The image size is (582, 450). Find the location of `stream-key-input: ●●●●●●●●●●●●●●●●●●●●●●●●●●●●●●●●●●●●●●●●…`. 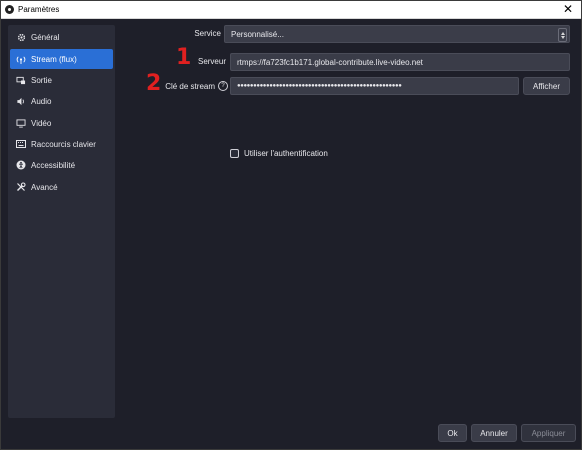

stream-key-input: ●●●●●●●●●●●●●●●●●●●●●●●●●●●●●●●●●●●●●●●●… is located at coordinates (374, 86).